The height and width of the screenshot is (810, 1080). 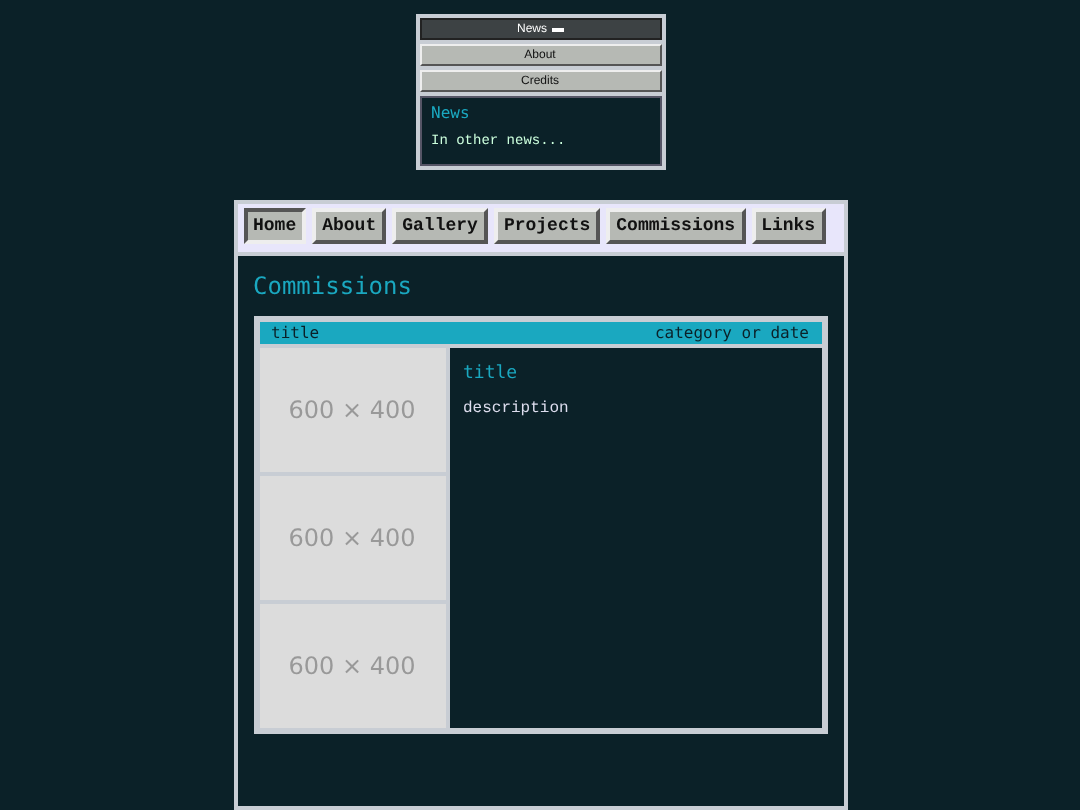 What do you see at coordinates (788, 226) in the screenshot?
I see `nav-tab: Links` at bounding box center [788, 226].